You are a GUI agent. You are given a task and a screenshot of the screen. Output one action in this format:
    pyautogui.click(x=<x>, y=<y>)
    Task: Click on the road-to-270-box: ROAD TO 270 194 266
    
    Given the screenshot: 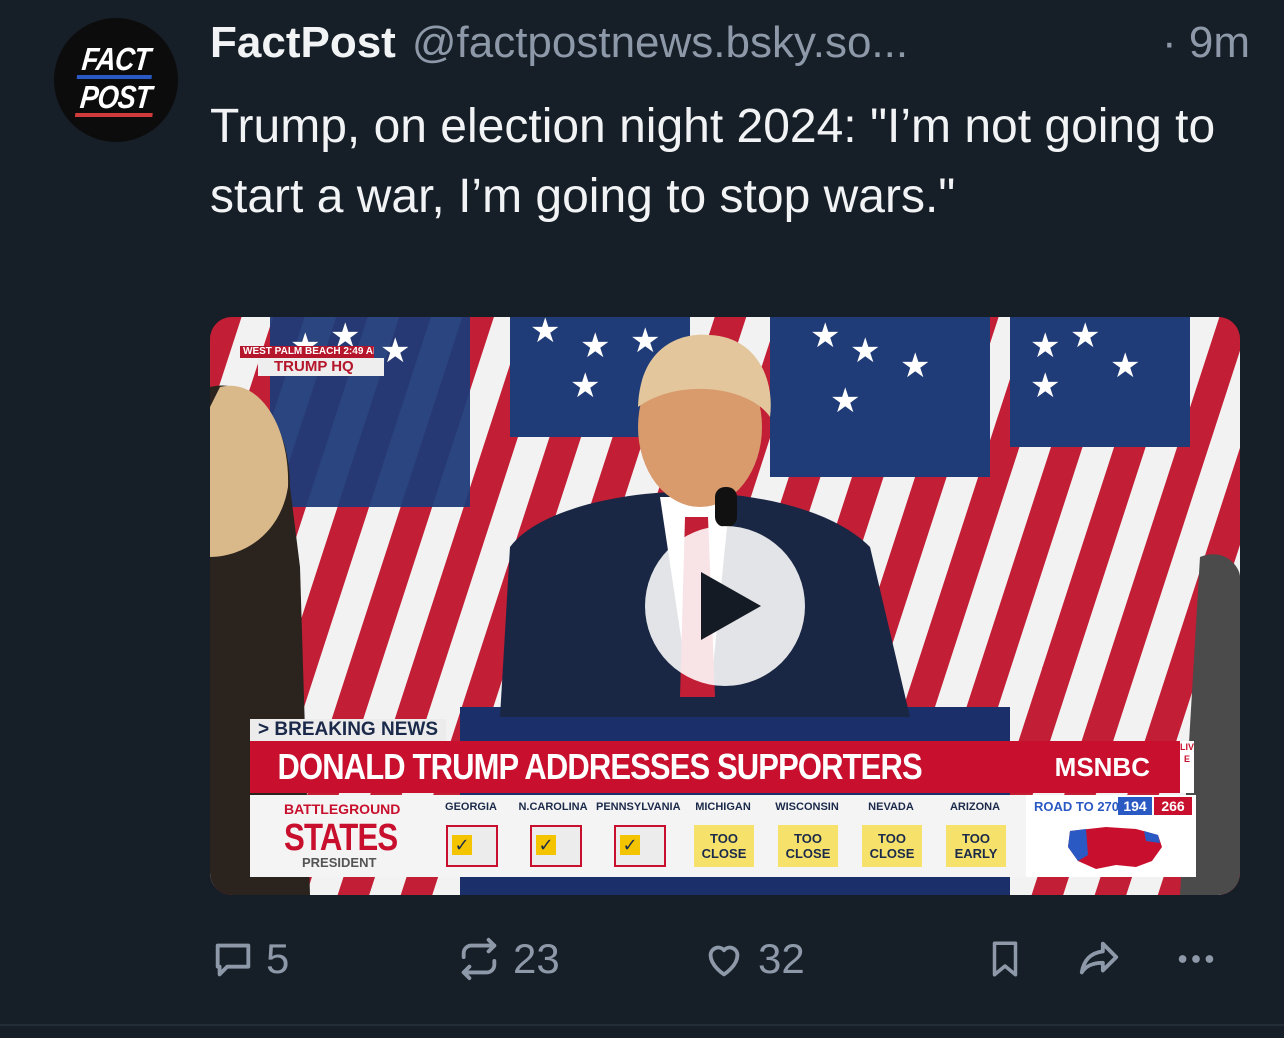 What is the action you would take?
    pyautogui.click(x=1111, y=836)
    